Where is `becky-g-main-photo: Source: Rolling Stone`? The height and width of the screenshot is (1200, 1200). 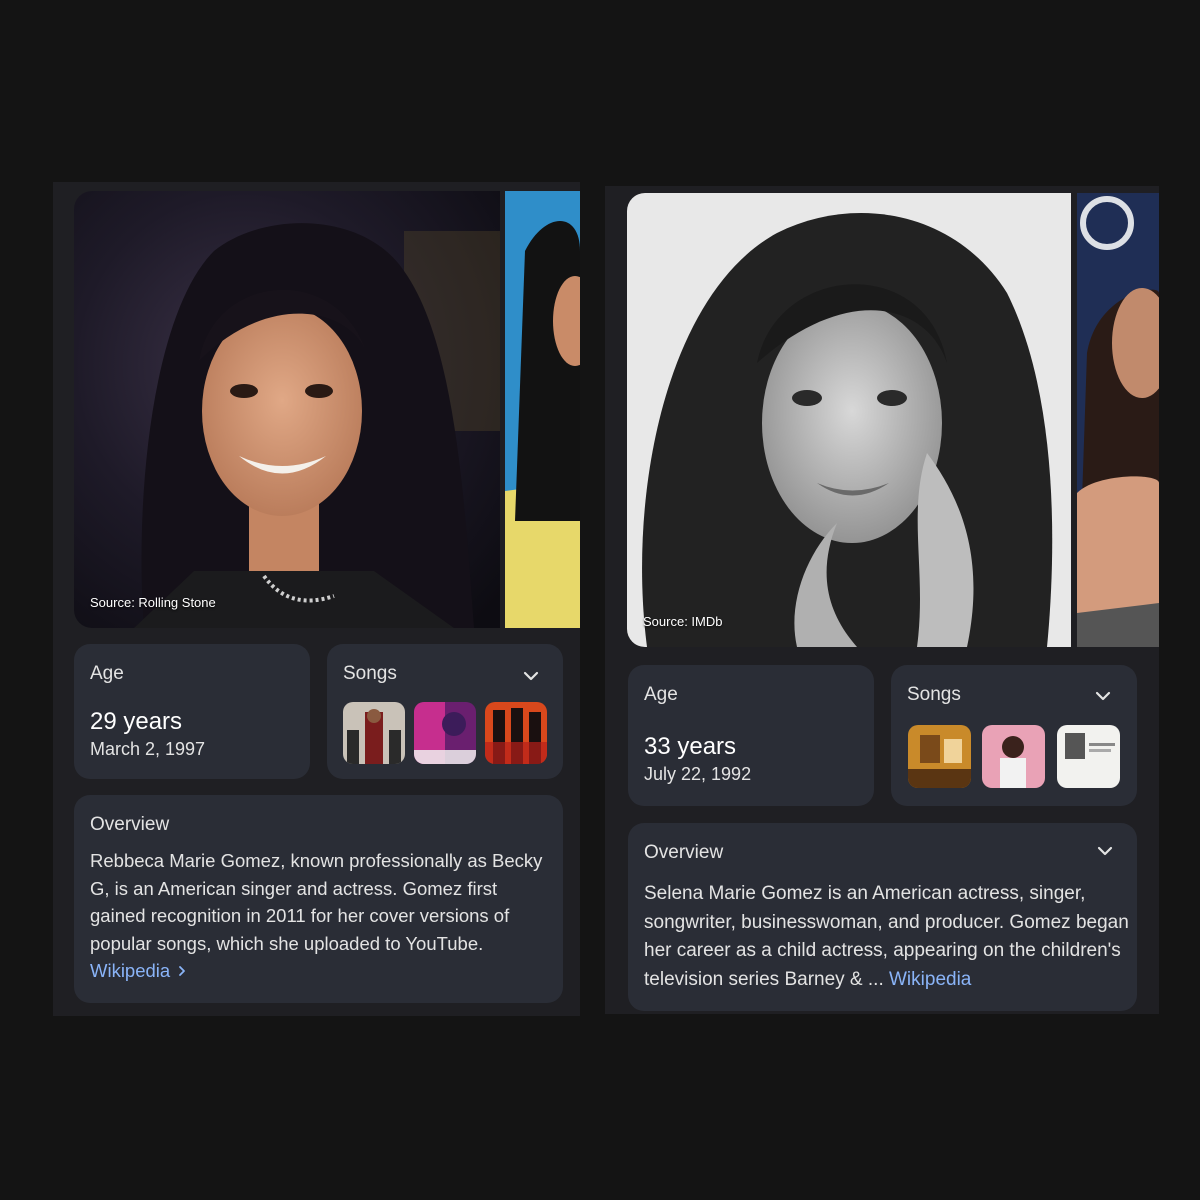 becky-g-main-photo: Source: Rolling Stone is located at coordinates (287, 409).